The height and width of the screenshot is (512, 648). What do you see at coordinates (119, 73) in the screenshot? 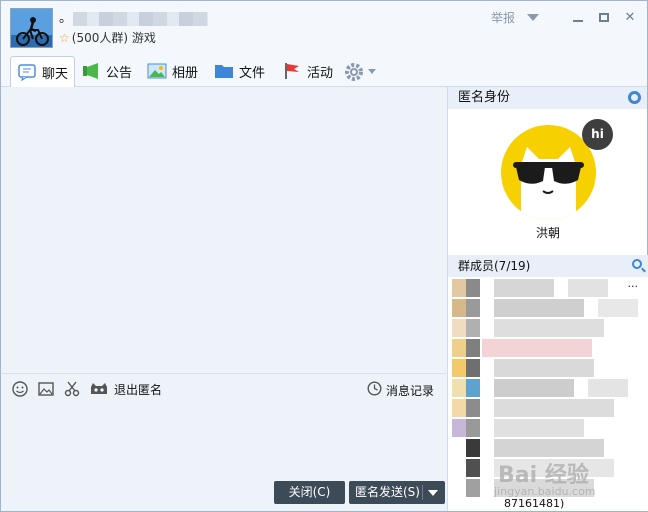
I see `tab-announcement-label: 公告` at bounding box center [119, 73].